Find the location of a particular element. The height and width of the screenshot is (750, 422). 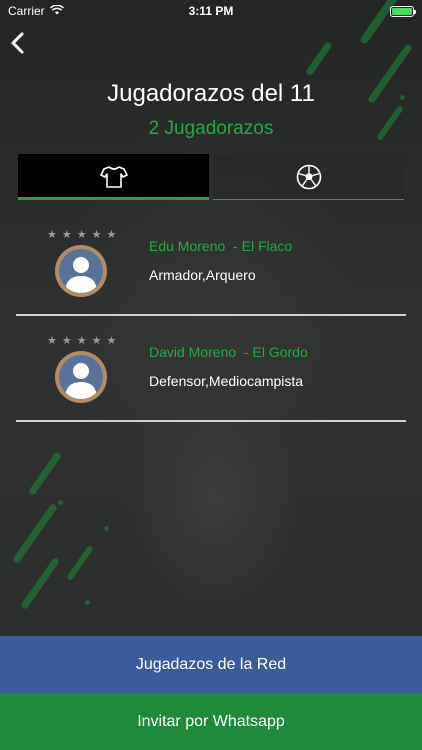

battery-icon is located at coordinates (403, 11).